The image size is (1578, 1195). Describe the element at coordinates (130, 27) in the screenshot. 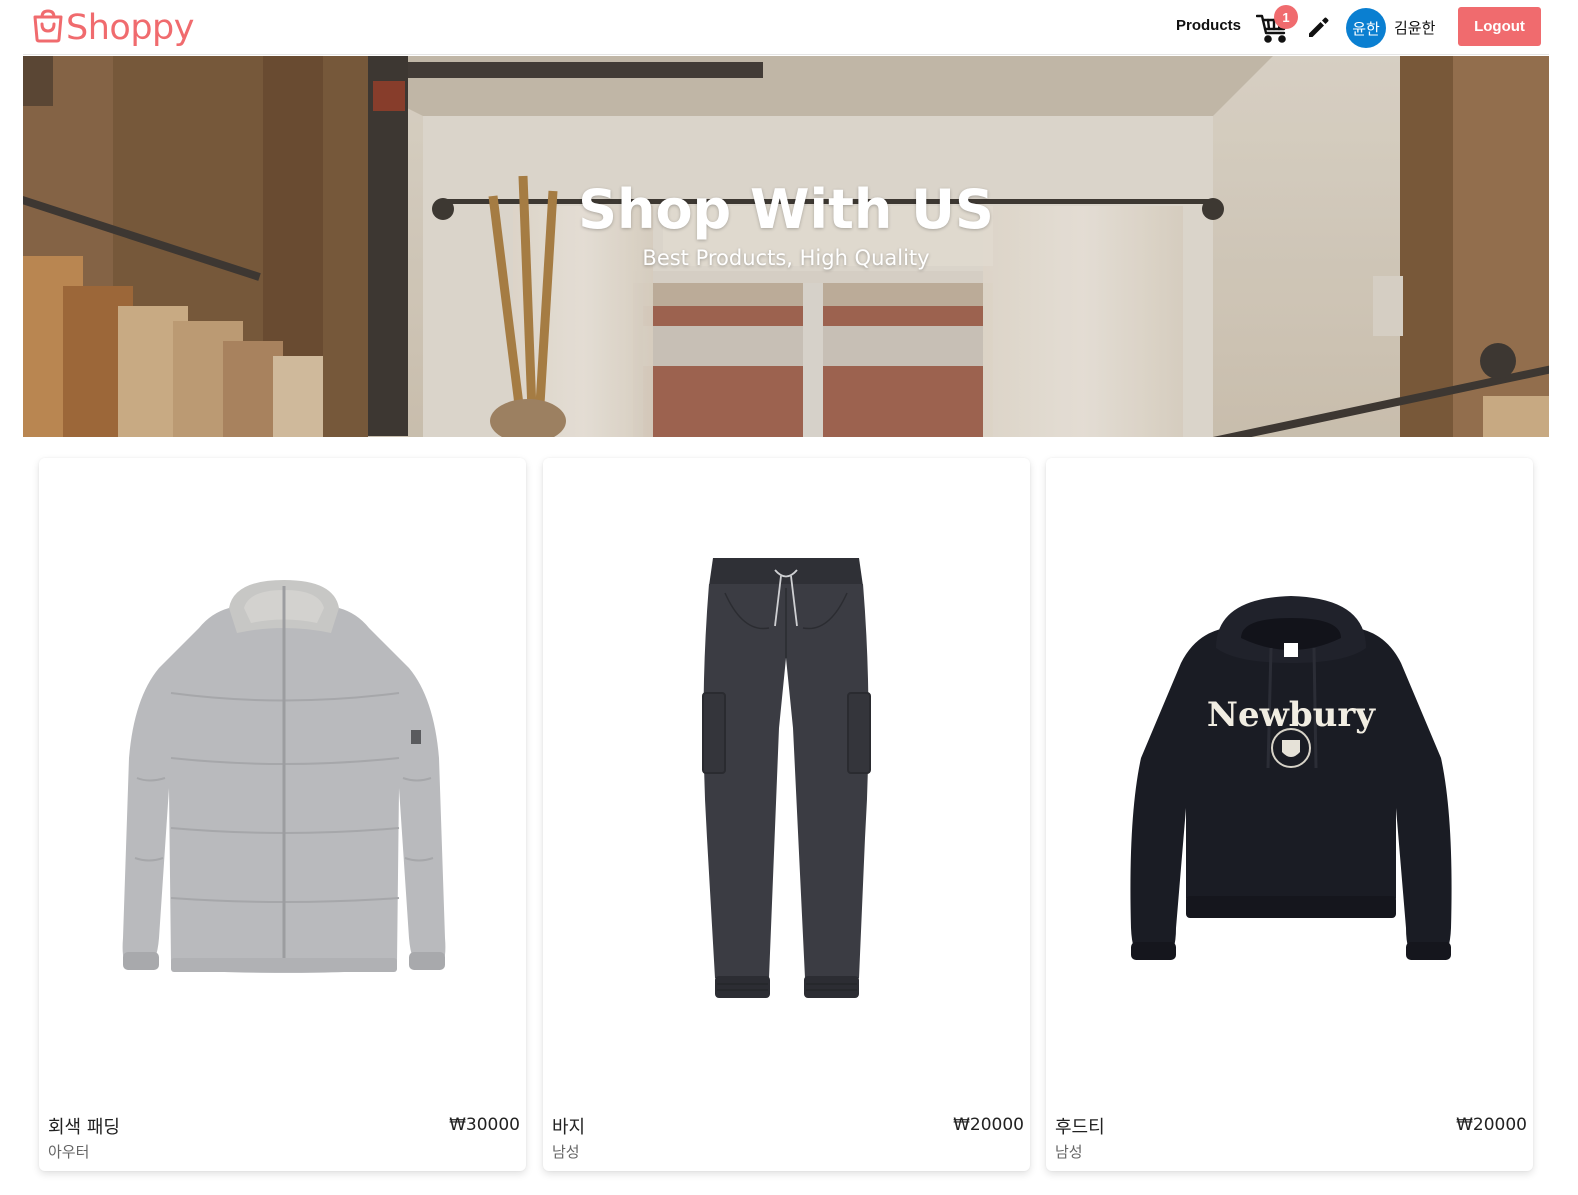

I see `logo-text: Shoppy` at that location.